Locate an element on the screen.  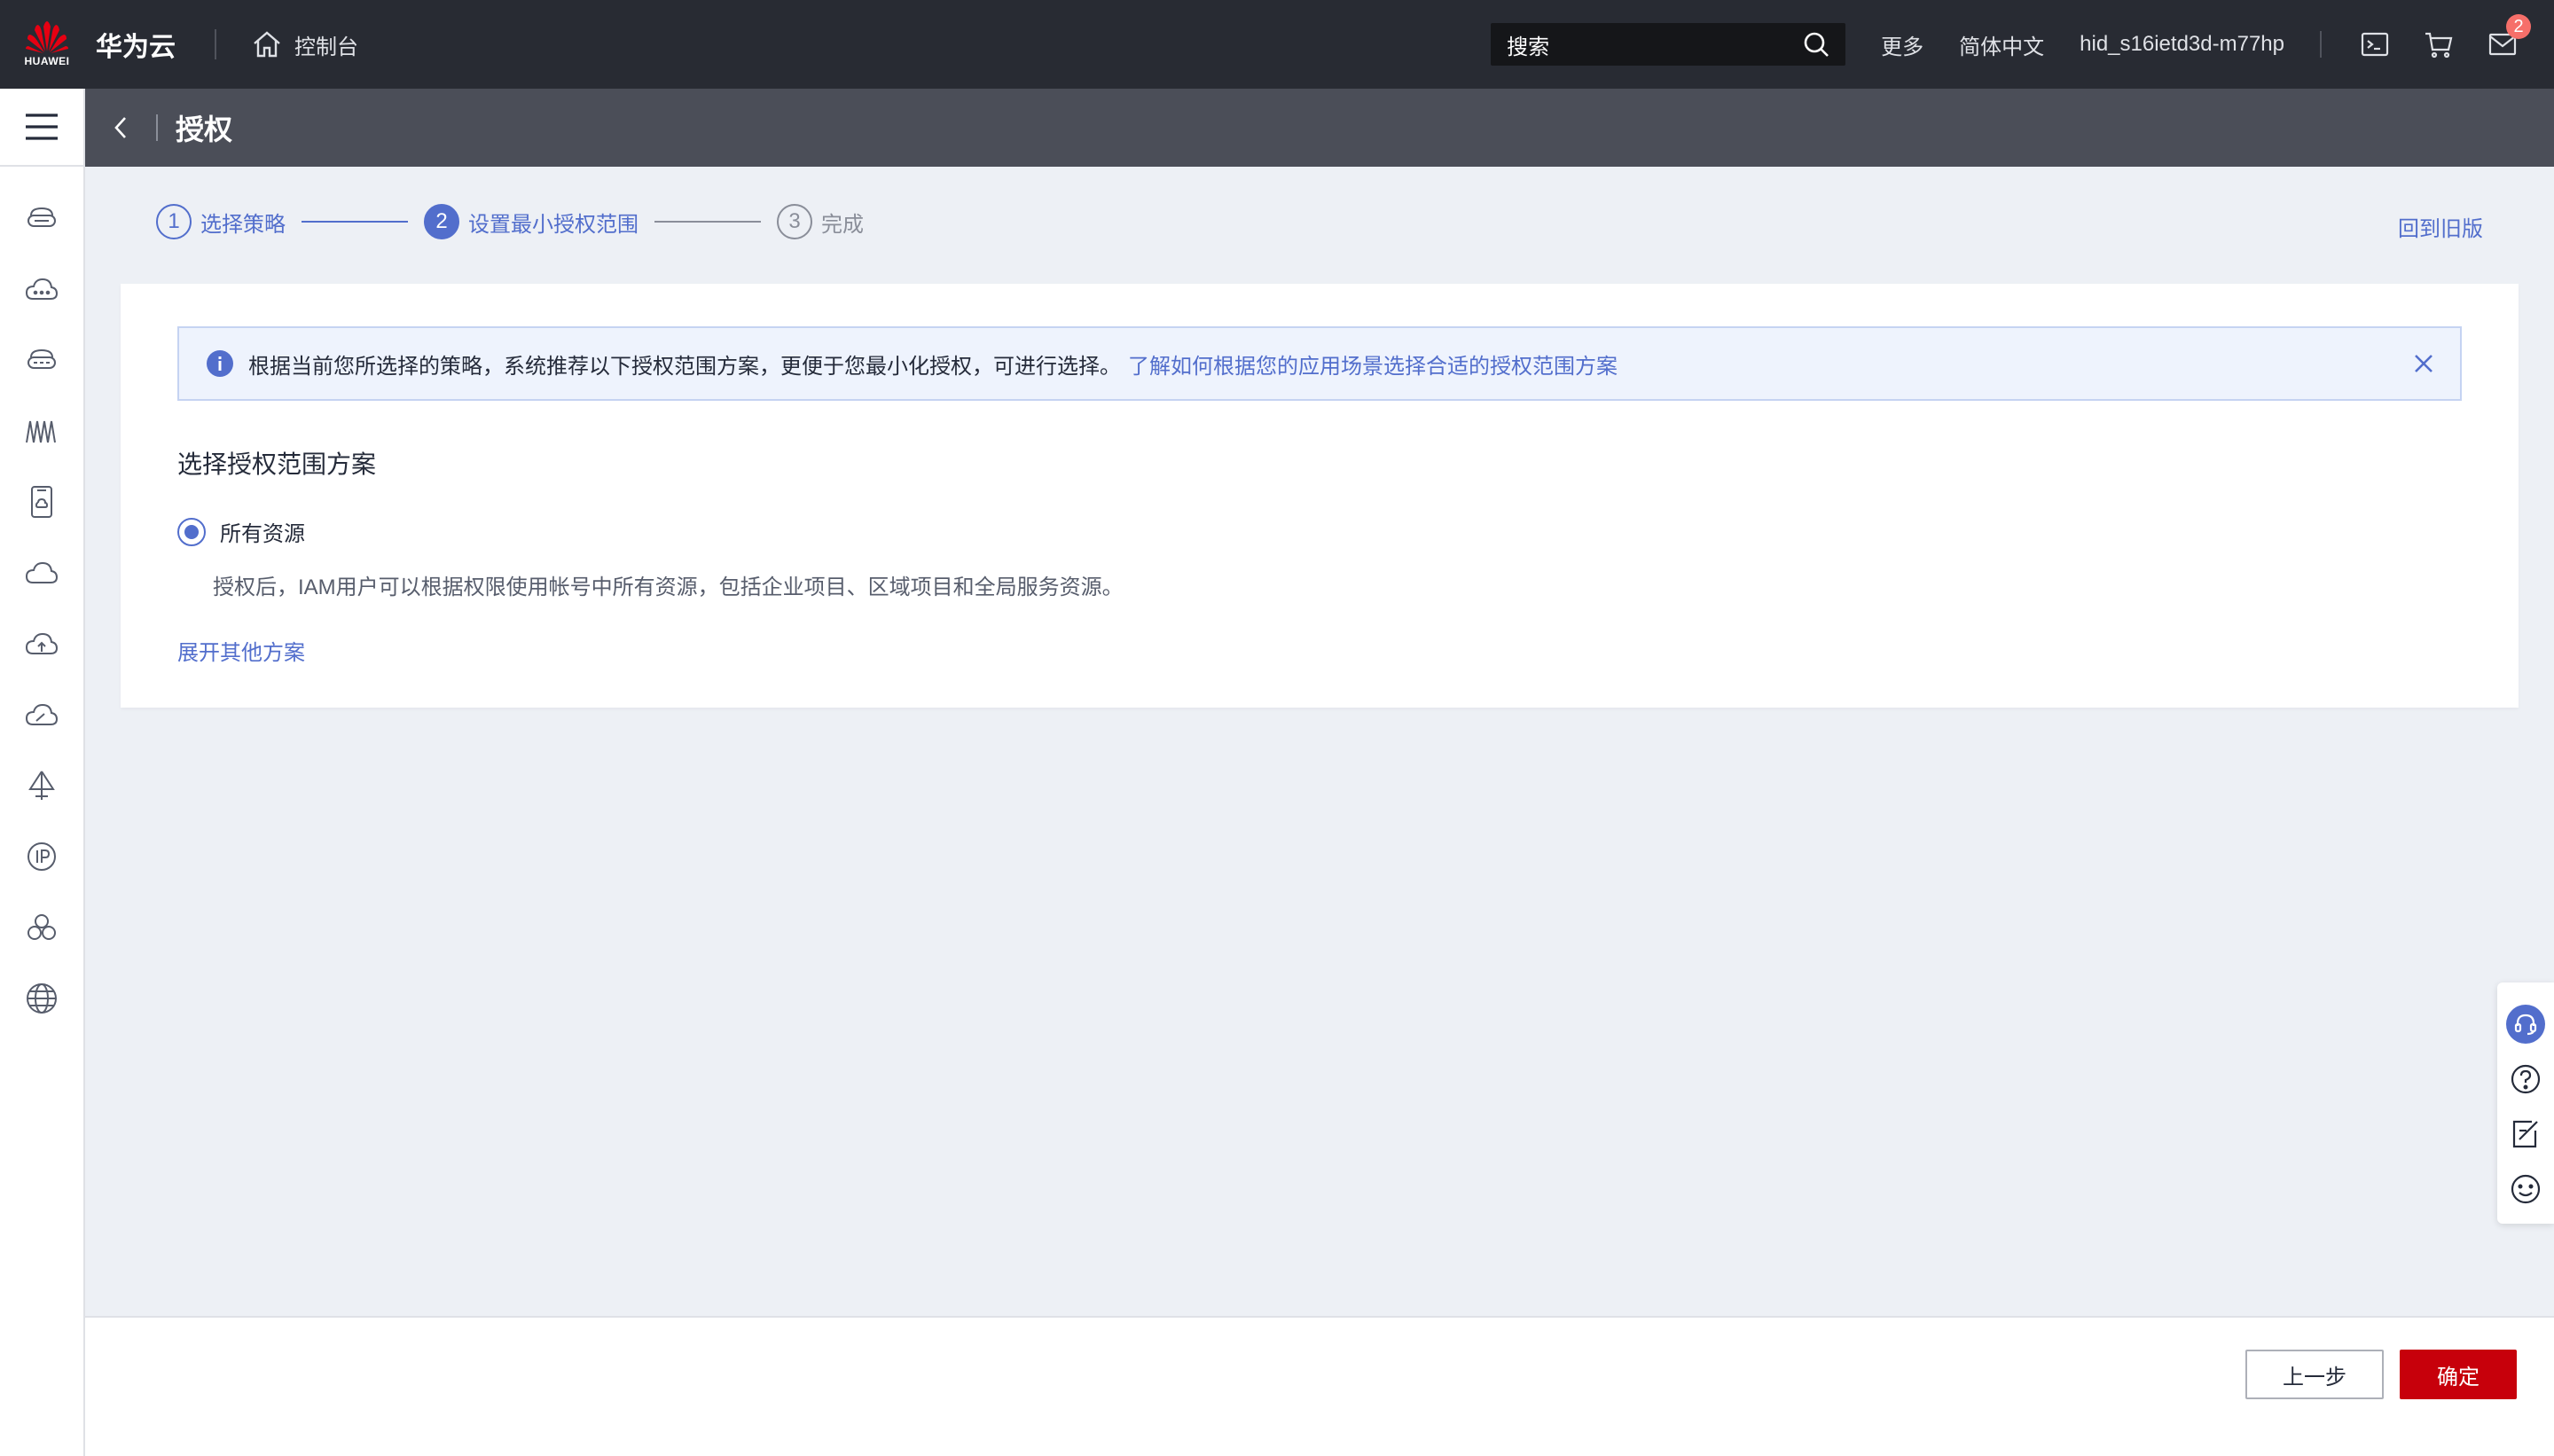
sidebar-item-ip is located at coordinates (41, 856).